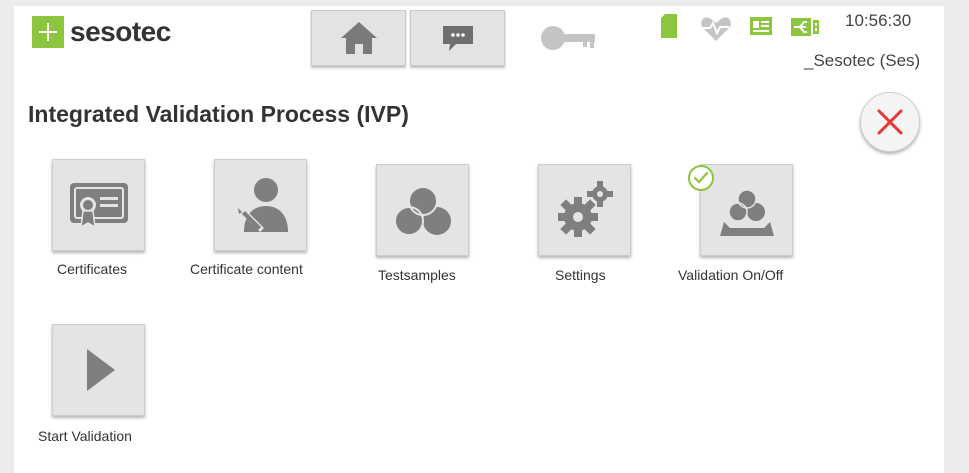  Describe the element at coordinates (417, 275) in the screenshot. I see `testsamples-label: Testsamples` at that location.